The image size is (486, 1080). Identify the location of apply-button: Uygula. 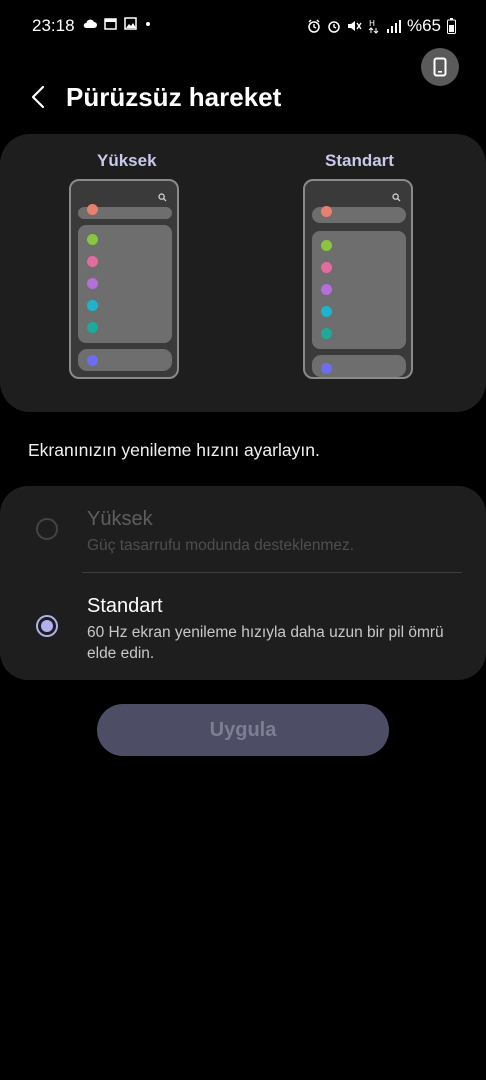
(243, 730).